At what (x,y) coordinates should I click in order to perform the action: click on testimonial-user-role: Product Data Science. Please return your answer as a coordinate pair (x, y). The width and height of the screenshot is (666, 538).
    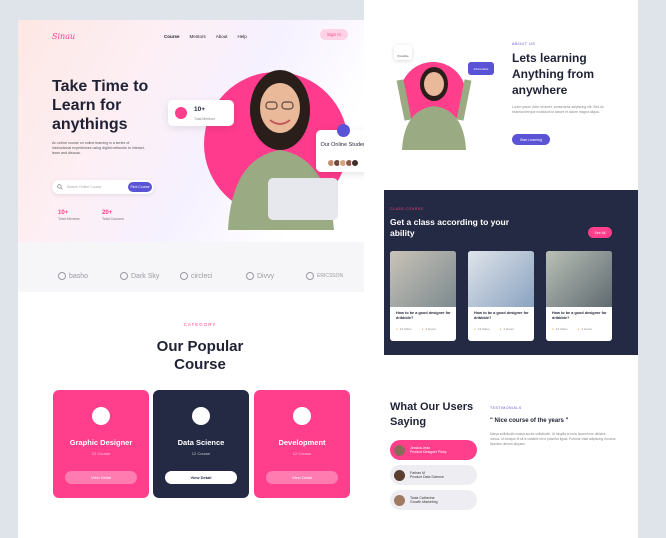
    Looking at the image, I should click on (427, 477).